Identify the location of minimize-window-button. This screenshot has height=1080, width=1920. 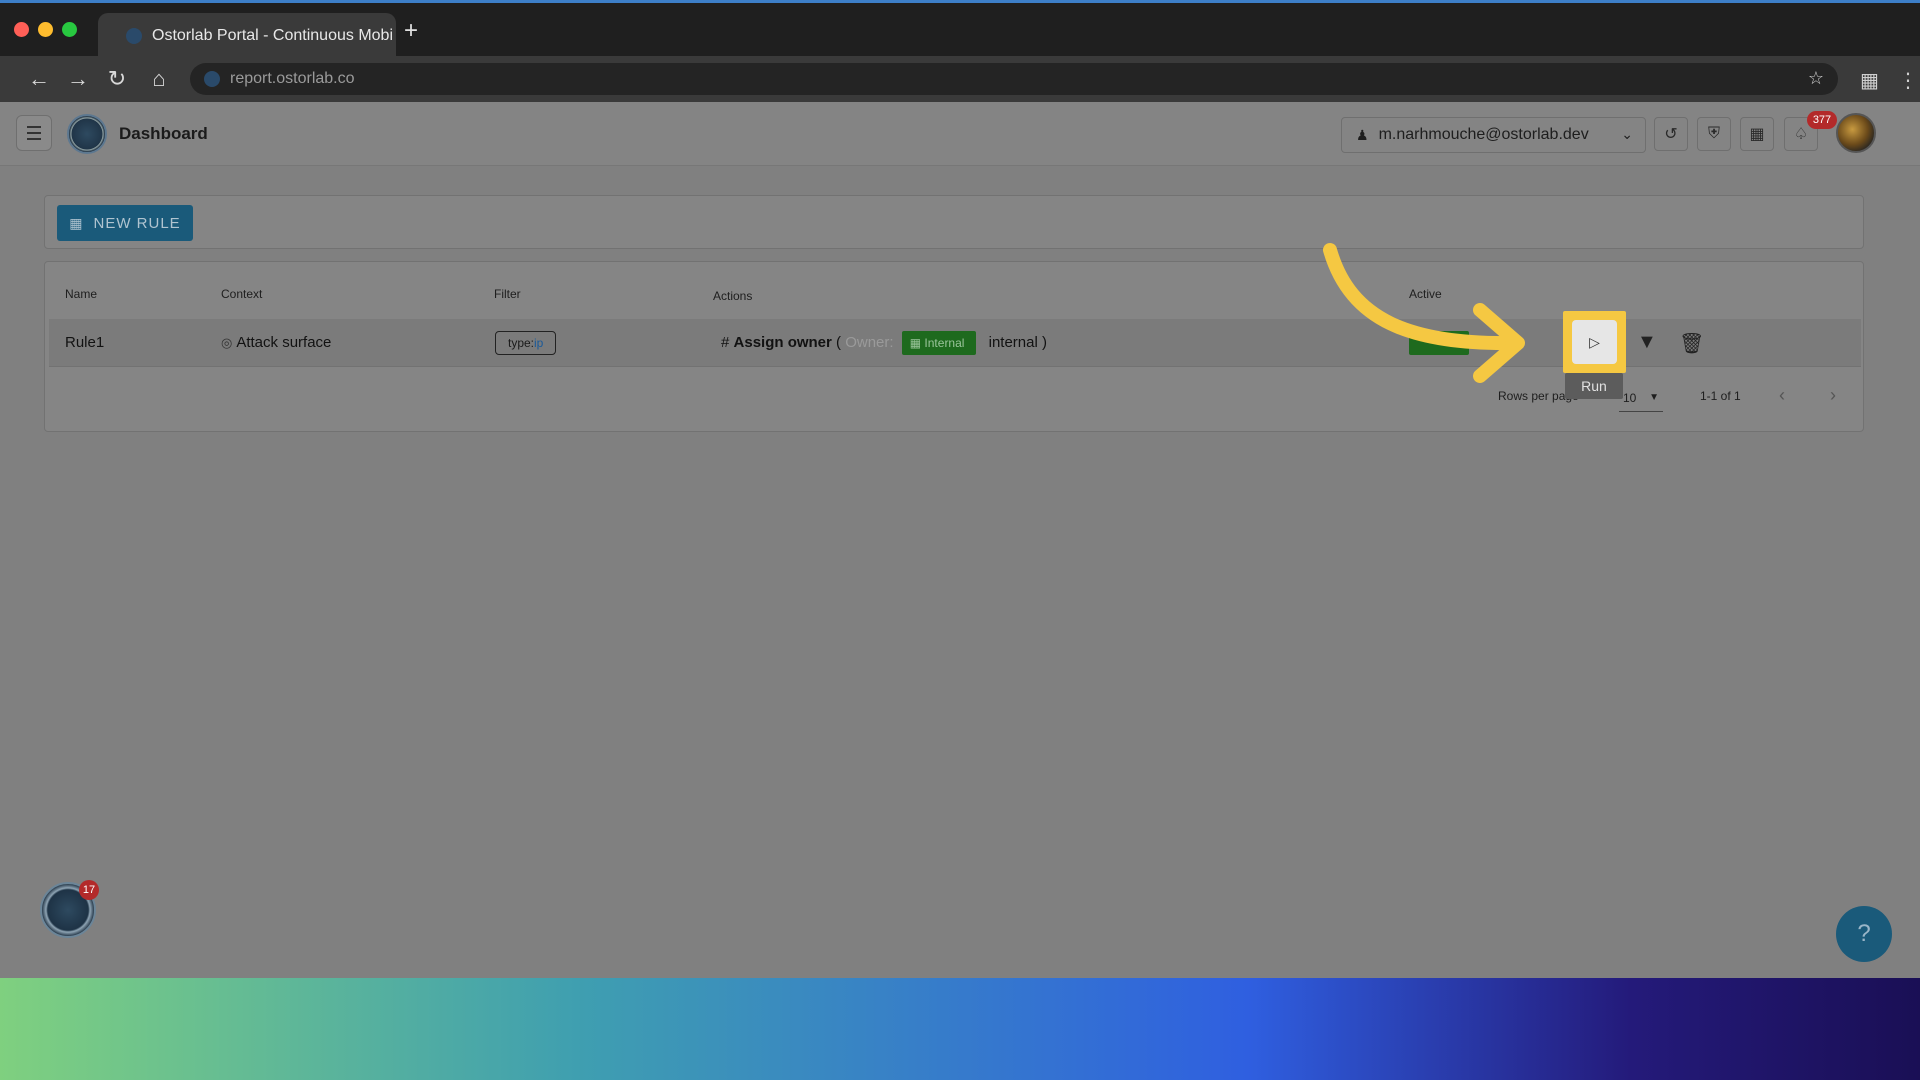
(45, 29).